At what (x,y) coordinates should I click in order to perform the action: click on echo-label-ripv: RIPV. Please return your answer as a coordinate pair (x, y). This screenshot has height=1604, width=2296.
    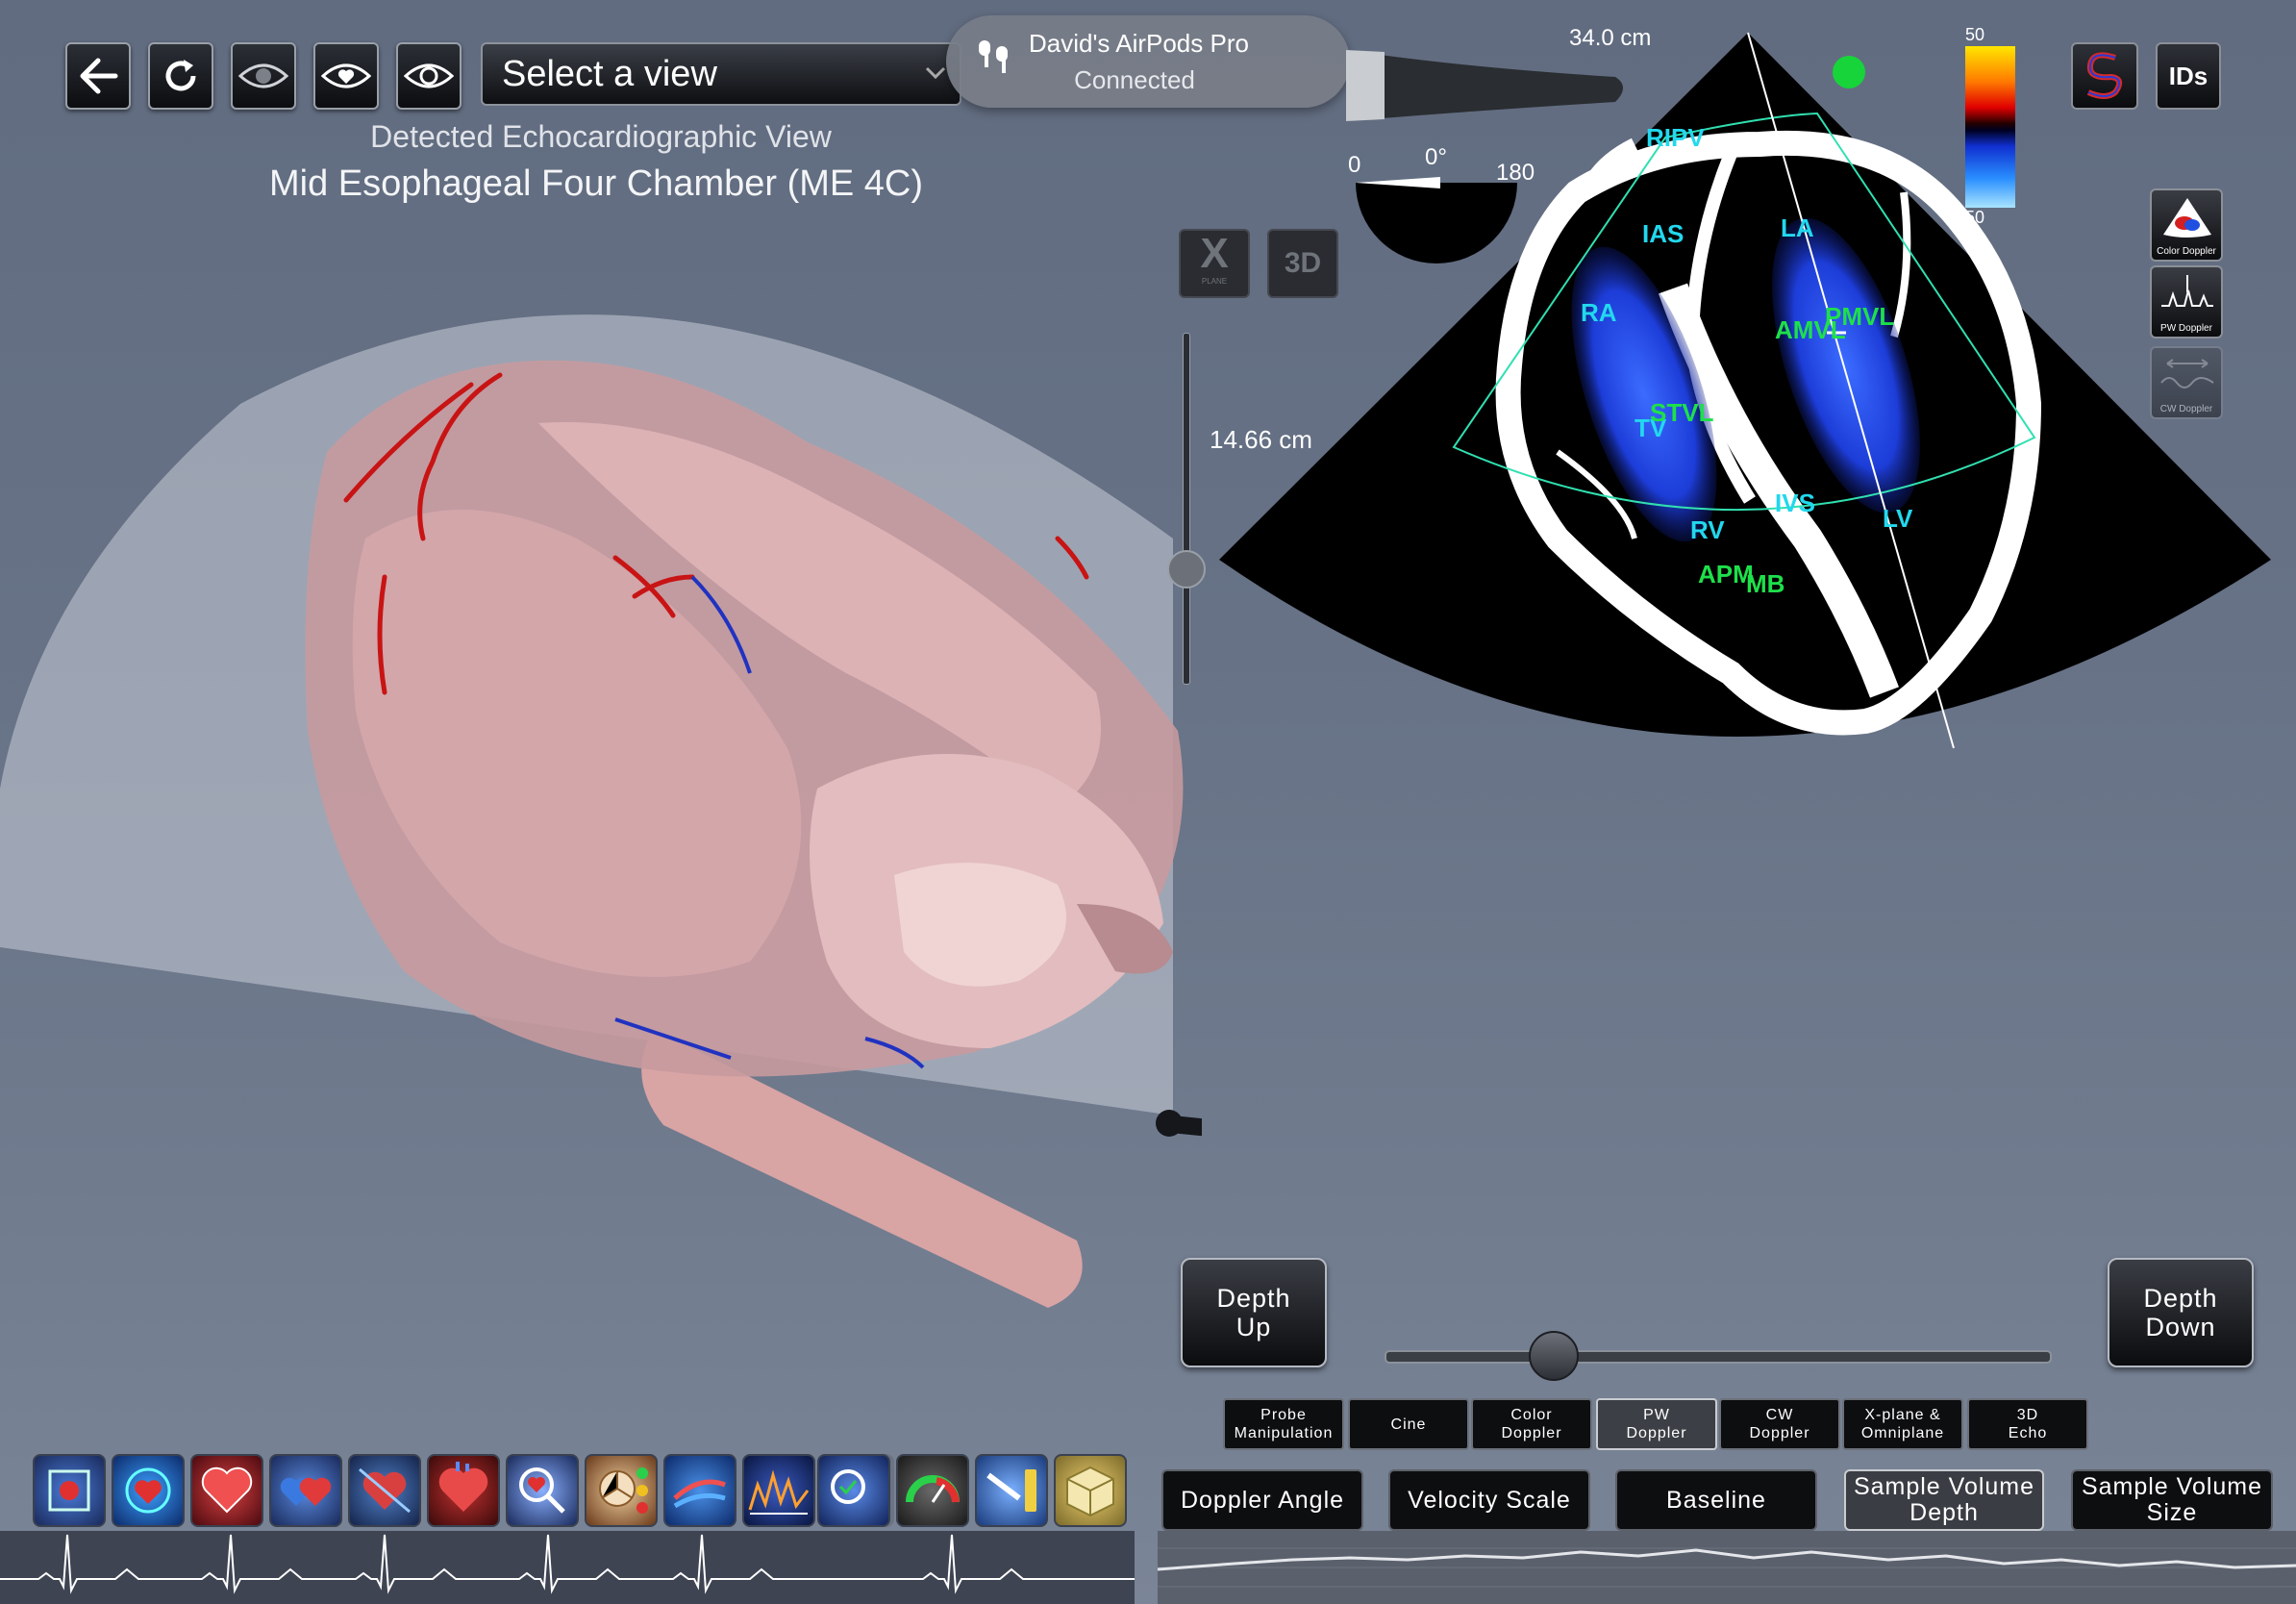
    Looking at the image, I should click on (1675, 137).